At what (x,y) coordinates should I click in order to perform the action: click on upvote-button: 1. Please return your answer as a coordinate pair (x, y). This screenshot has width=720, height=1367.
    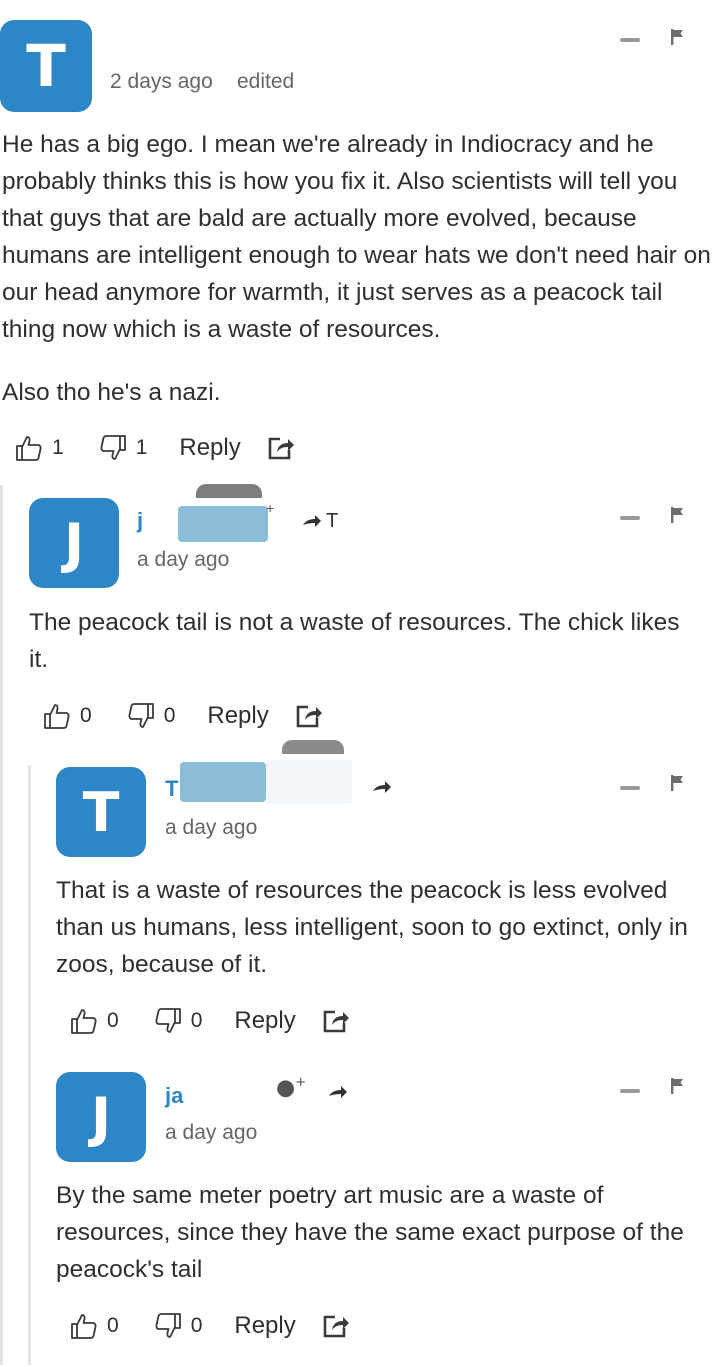
    Looking at the image, I should click on (39, 448).